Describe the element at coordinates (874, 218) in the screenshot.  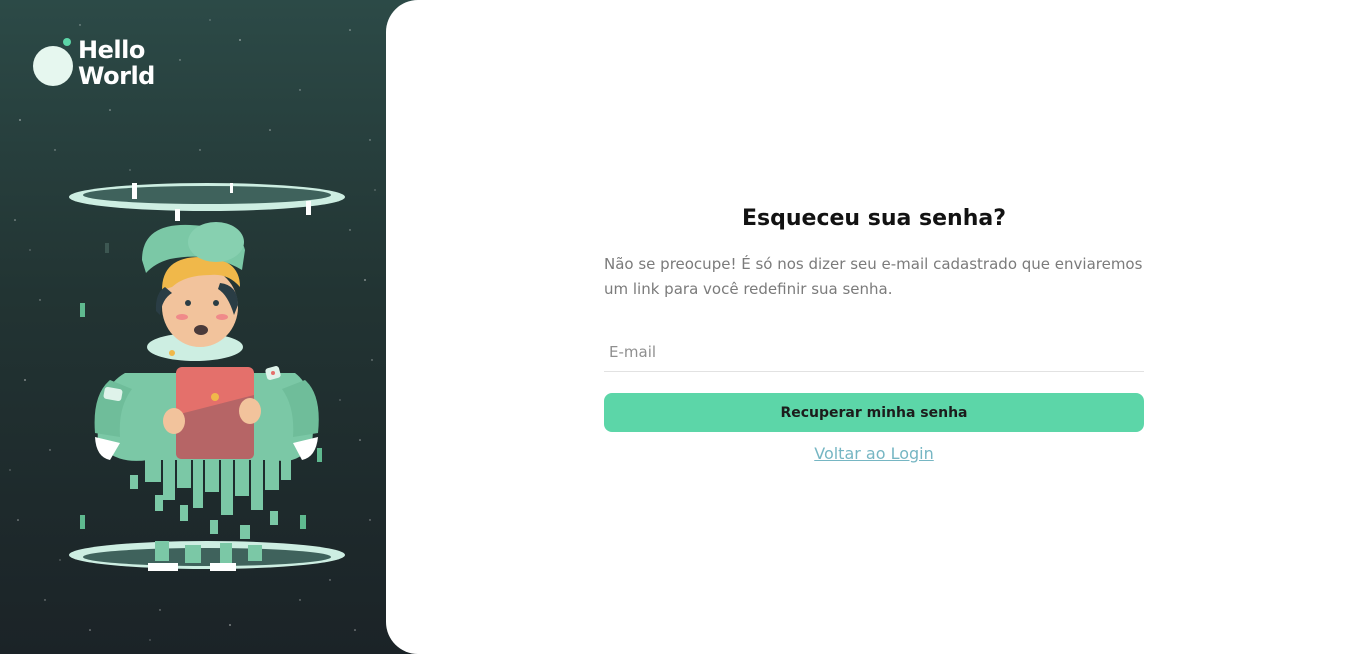
I see `page-title: Esqueceu sua senha?` at that location.